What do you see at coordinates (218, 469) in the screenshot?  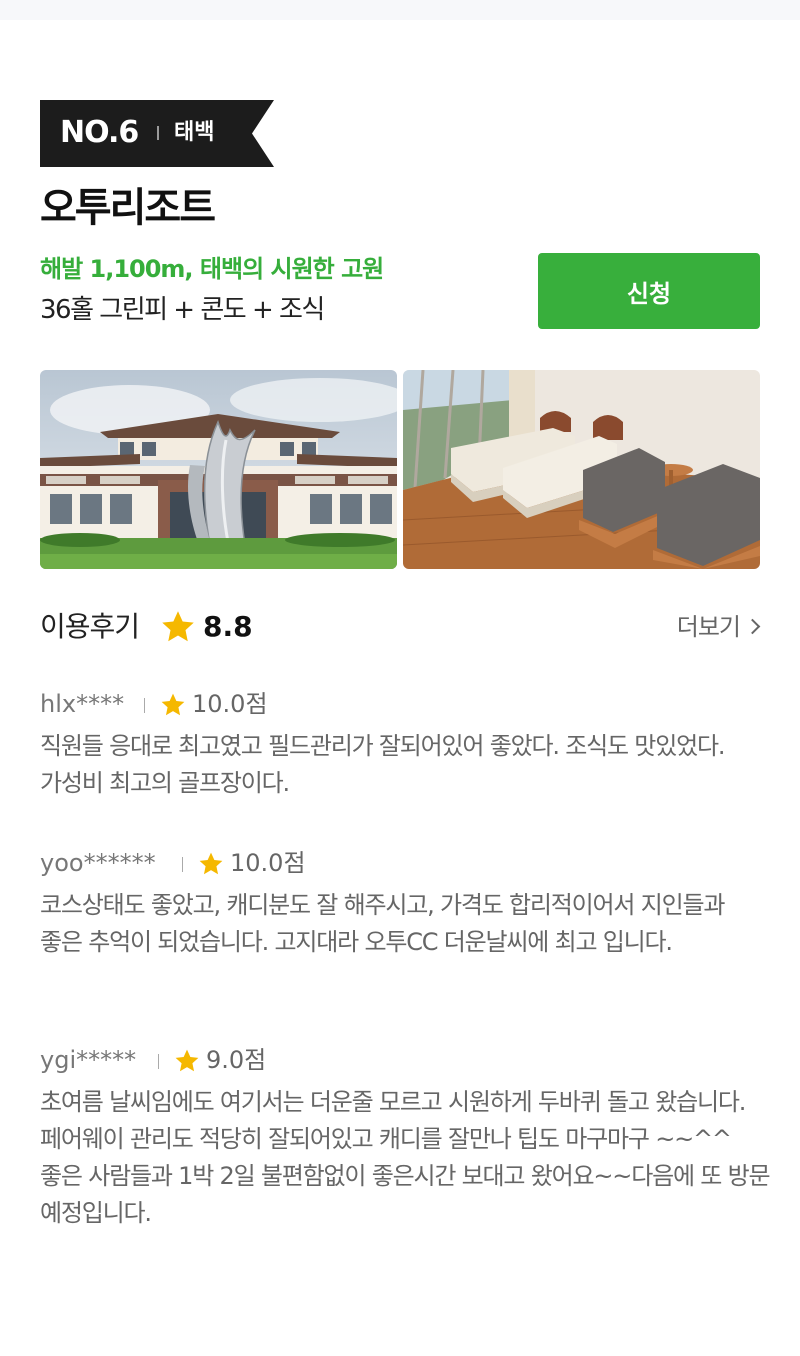 I see `resort-building-photo` at bounding box center [218, 469].